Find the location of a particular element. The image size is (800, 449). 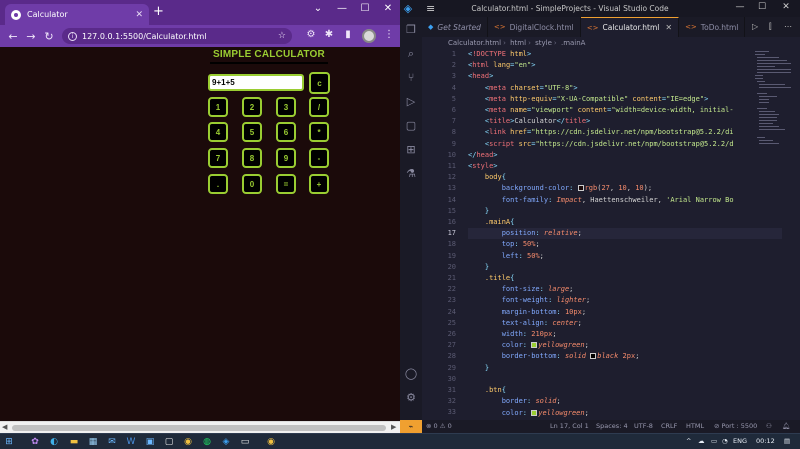

live-server-port: ⊘ Port : 5500 is located at coordinates (735, 426).